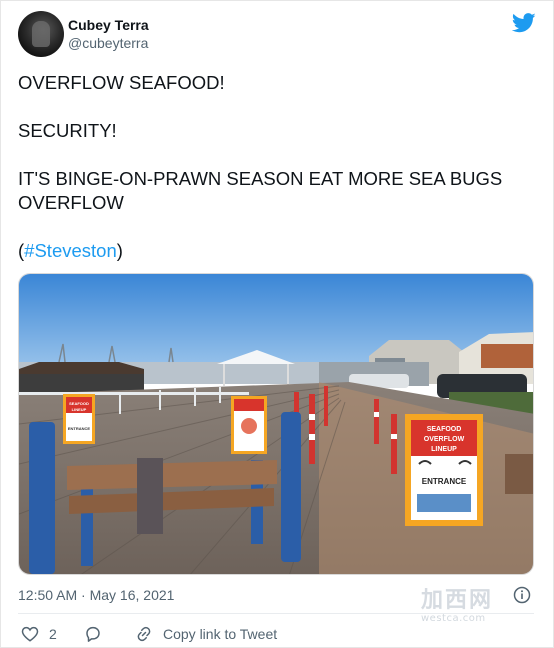 The height and width of the screenshot is (648, 554). Describe the element at coordinates (444, 449) in the screenshot. I see `sign-right-line3: LINEUP` at that location.